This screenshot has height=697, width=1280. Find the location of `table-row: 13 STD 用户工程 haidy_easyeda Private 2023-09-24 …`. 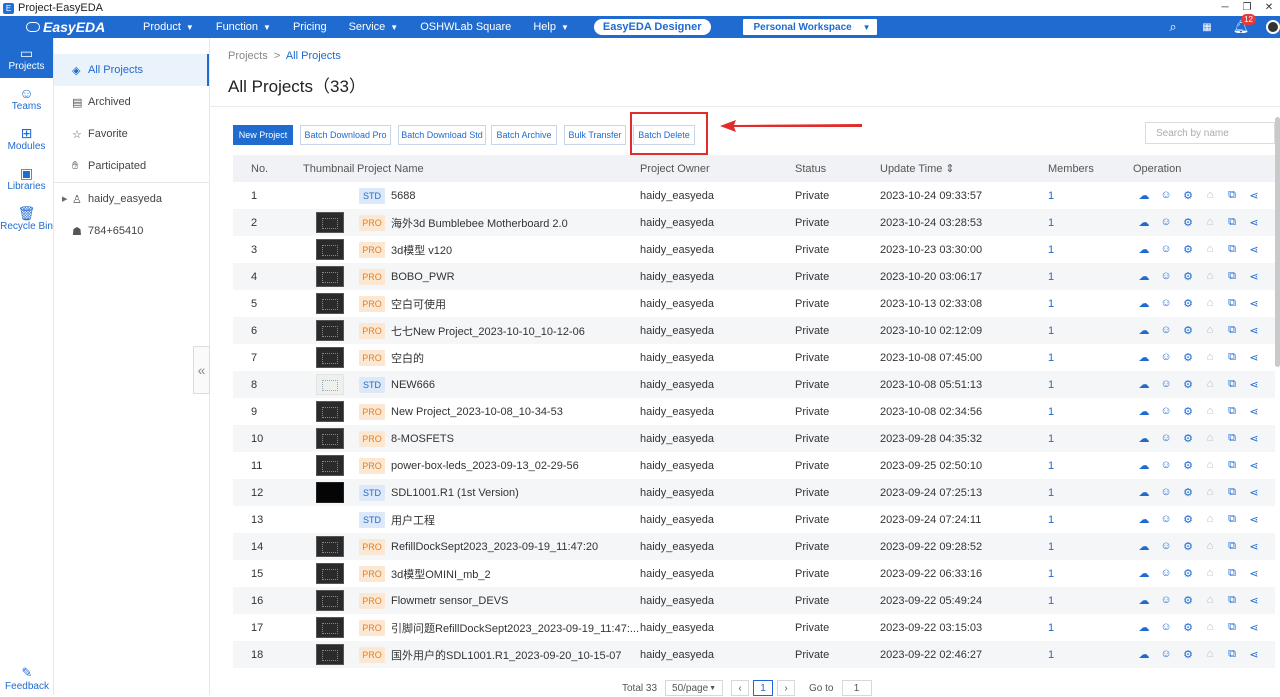

table-row: 13 STD 用户工程 haidy_easyeda Private 2023-09-24 … is located at coordinates (754, 519).